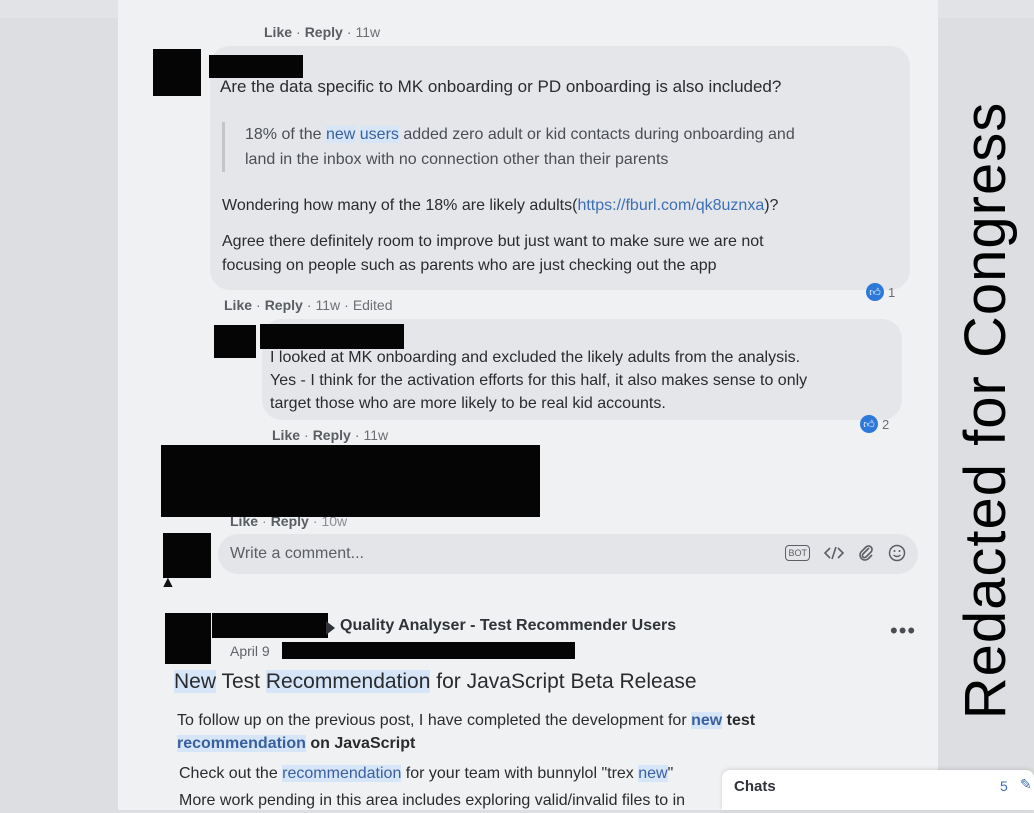 This screenshot has height=813, width=1034. What do you see at coordinates (903, 631) in the screenshot?
I see `more-options-icon: •••` at bounding box center [903, 631].